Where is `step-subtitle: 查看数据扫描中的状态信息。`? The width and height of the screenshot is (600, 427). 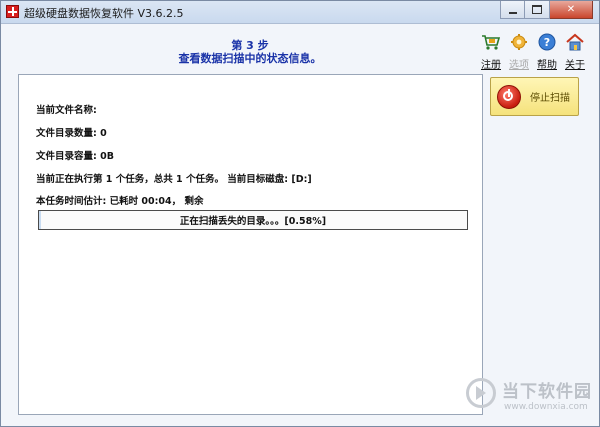 step-subtitle: 查看数据扫描中的状态信息。 is located at coordinates (250, 58).